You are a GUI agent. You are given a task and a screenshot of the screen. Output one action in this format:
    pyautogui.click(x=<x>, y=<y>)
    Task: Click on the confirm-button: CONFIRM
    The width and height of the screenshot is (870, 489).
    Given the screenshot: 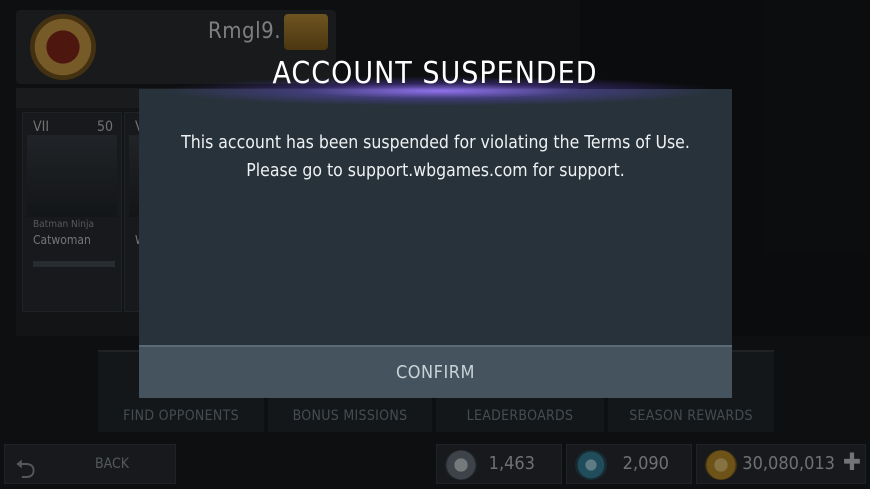 What is the action you would take?
    pyautogui.click(x=435, y=371)
    